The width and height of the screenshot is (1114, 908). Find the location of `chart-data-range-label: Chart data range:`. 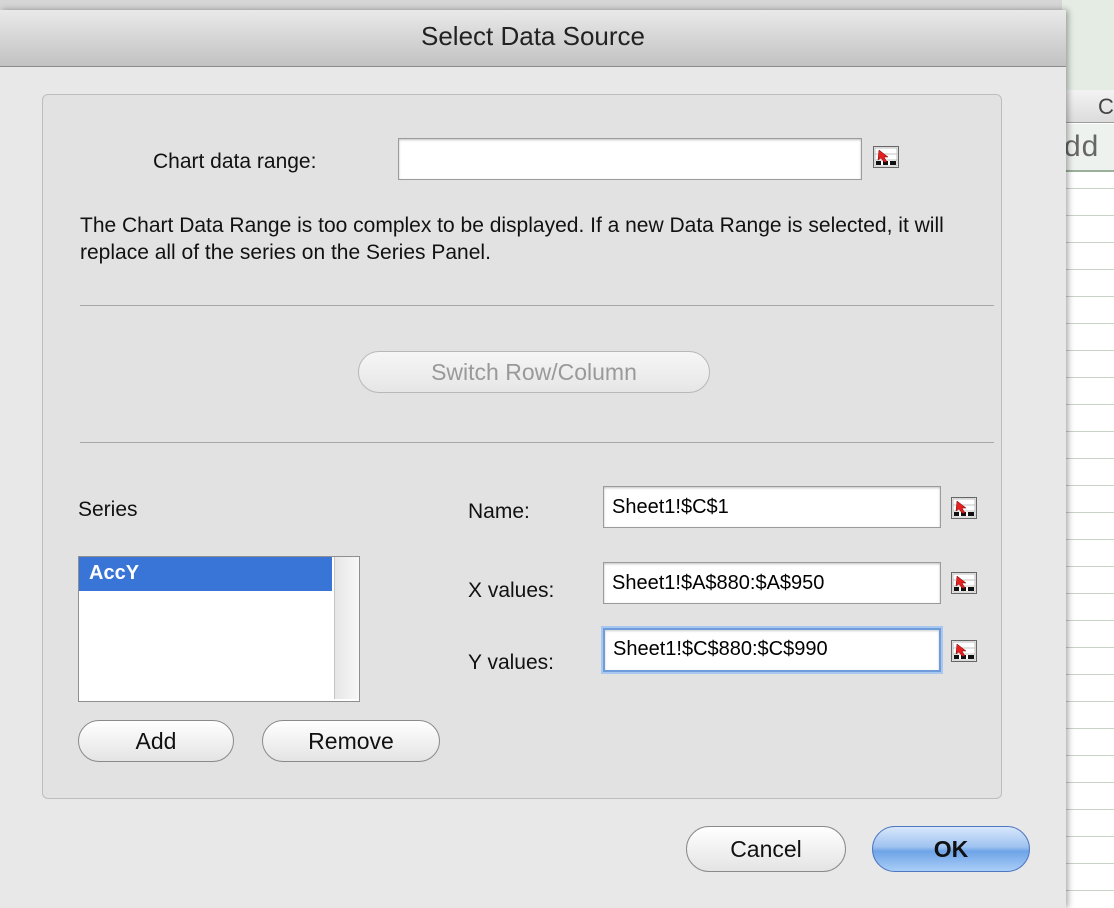

chart-data-range-label: Chart data range: is located at coordinates (235, 161).